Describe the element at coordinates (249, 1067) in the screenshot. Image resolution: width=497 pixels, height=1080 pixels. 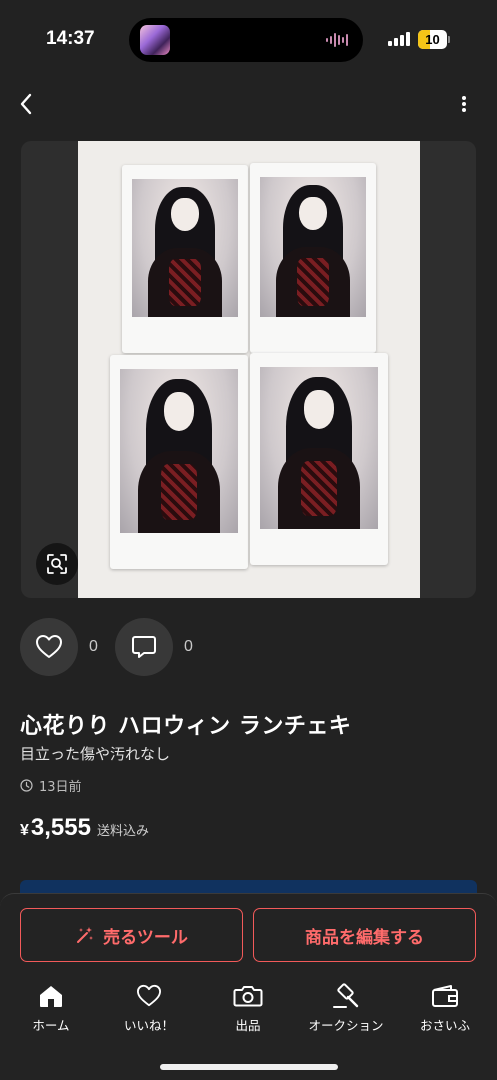
I see `home-indicator` at that location.